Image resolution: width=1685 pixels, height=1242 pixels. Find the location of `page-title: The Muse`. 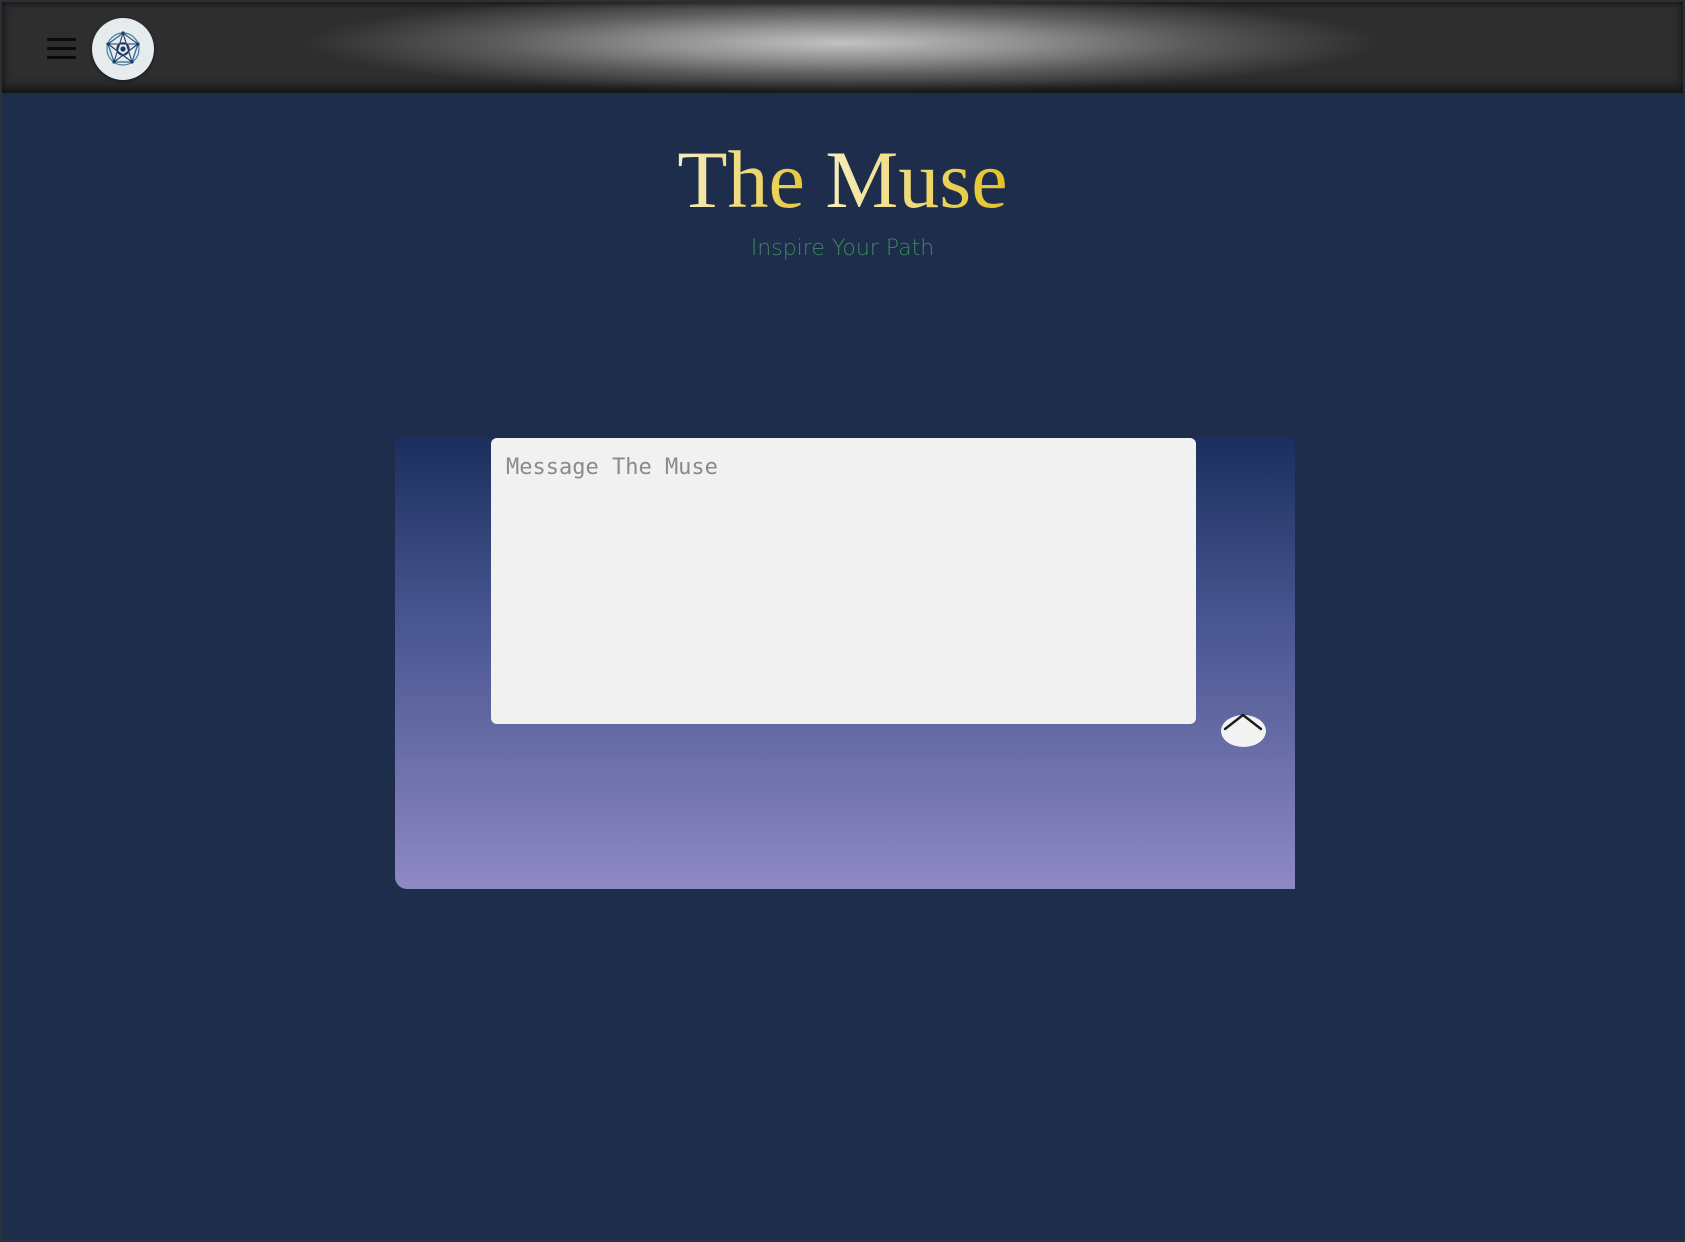

page-title: The Muse is located at coordinates (842, 180).